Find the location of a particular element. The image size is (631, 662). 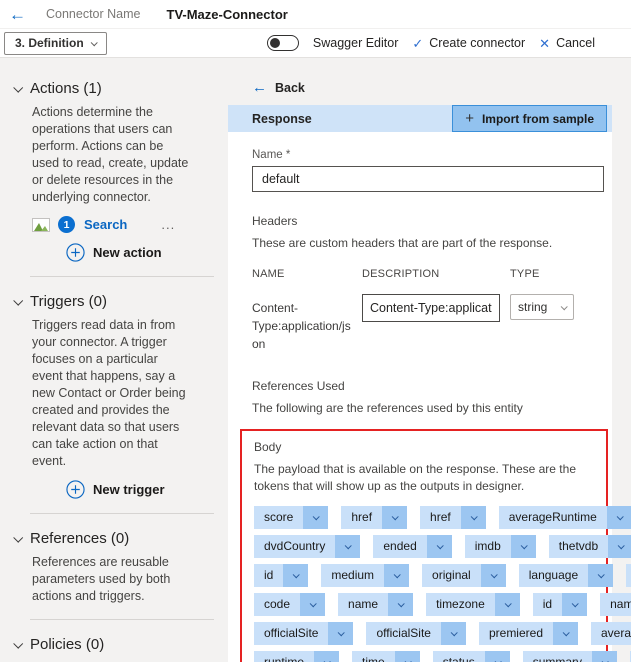

body-token-chip: premiered is located at coordinates (528, 633).